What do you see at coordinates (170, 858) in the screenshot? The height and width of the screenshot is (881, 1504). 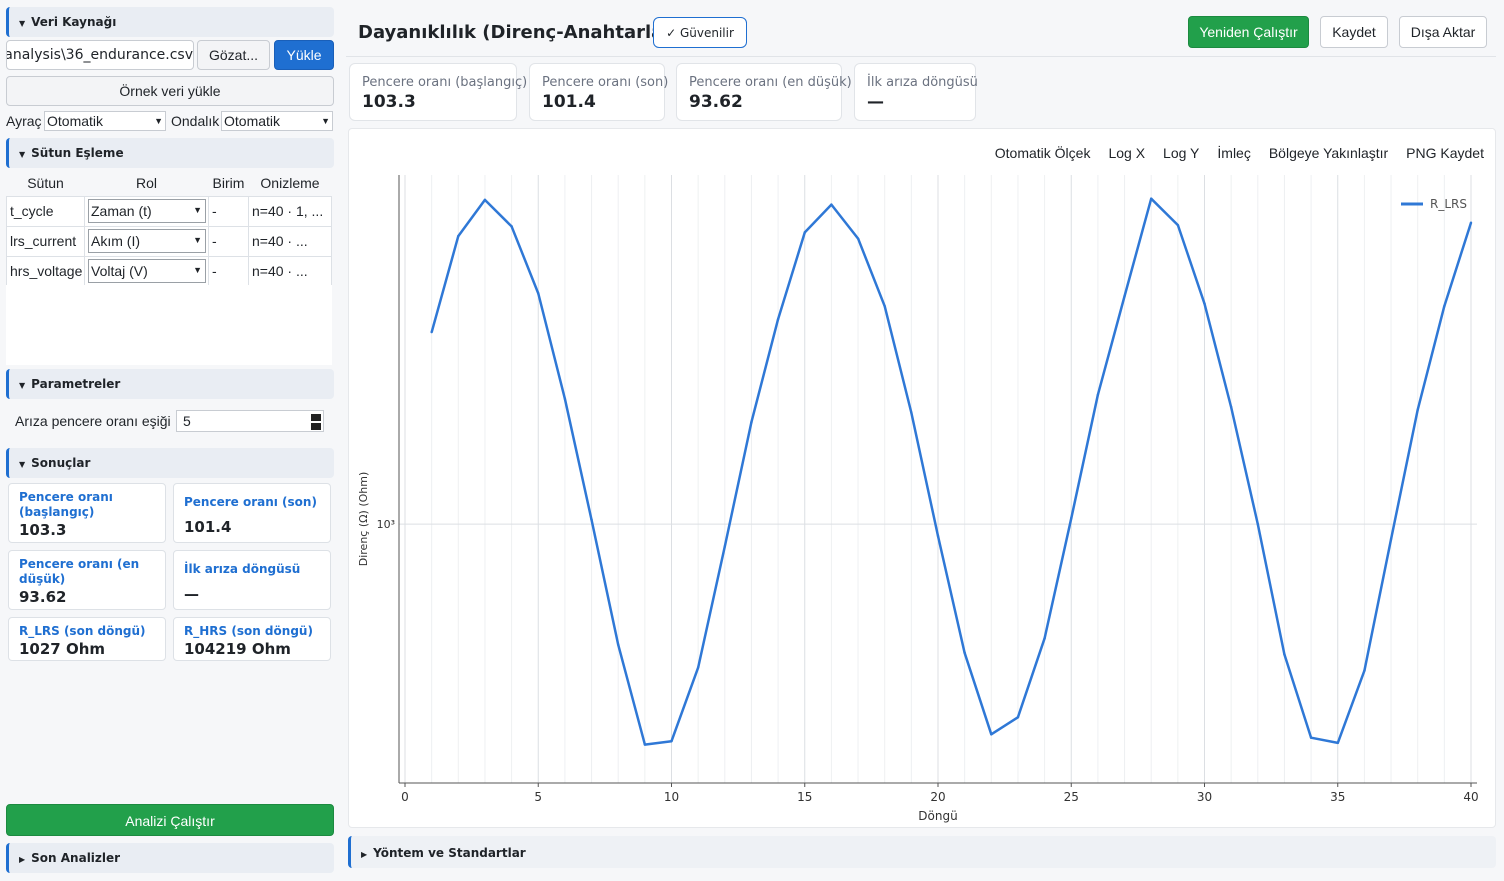 I see `section-recent-analyses: ▶ Son Analizler` at bounding box center [170, 858].